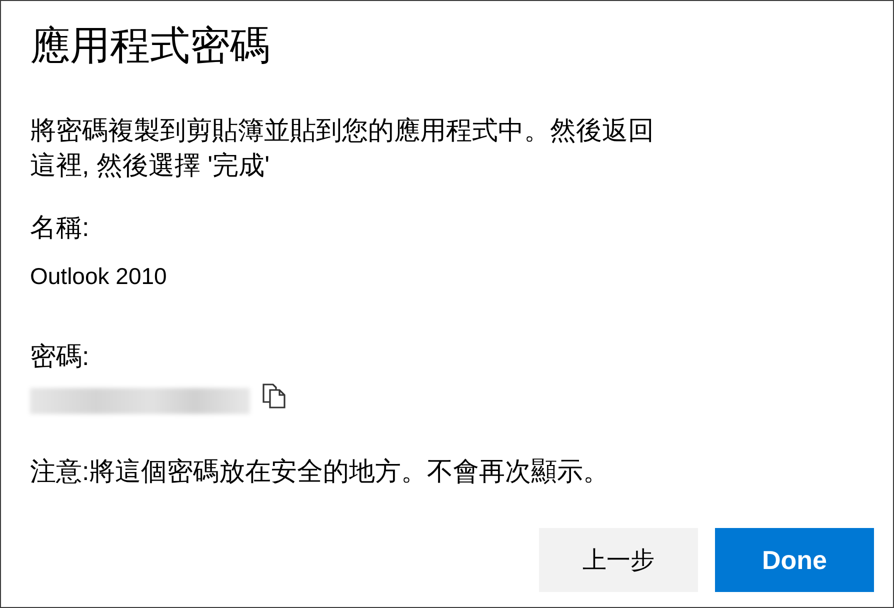 This screenshot has width=894, height=608. I want to click on done-button: Done, so click(794, 560).